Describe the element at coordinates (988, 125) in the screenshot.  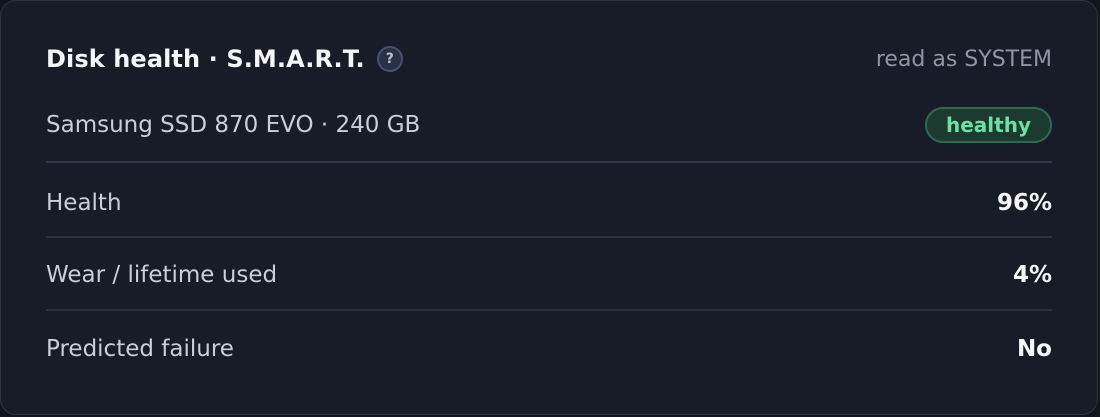
I see `status-badge: healthy` at that location.